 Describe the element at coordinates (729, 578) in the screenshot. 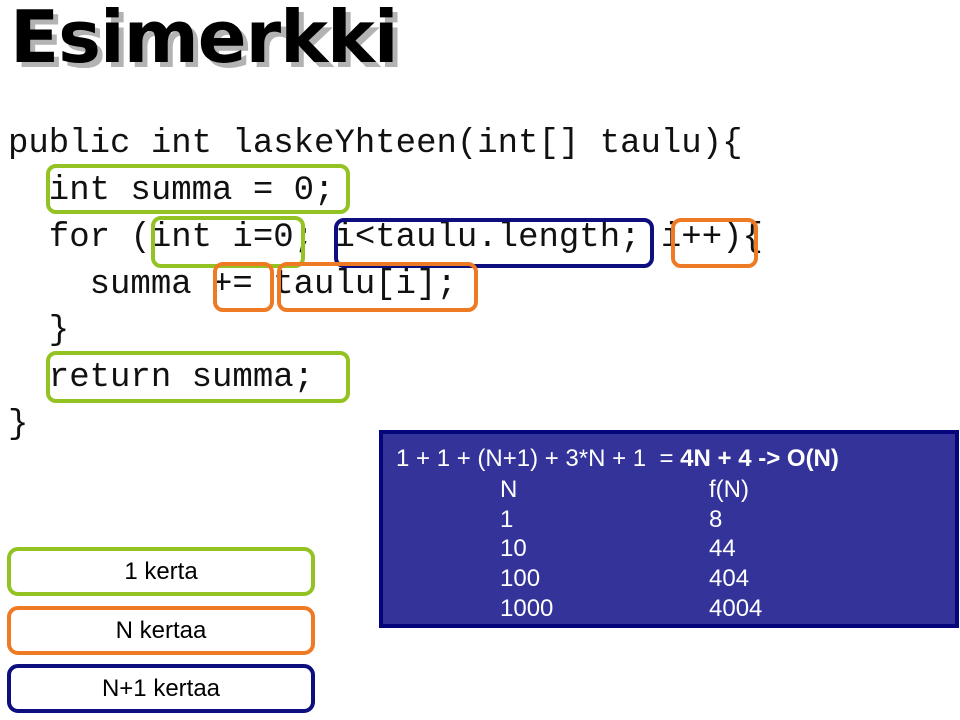

I see `cell-fn: 404` at that location.